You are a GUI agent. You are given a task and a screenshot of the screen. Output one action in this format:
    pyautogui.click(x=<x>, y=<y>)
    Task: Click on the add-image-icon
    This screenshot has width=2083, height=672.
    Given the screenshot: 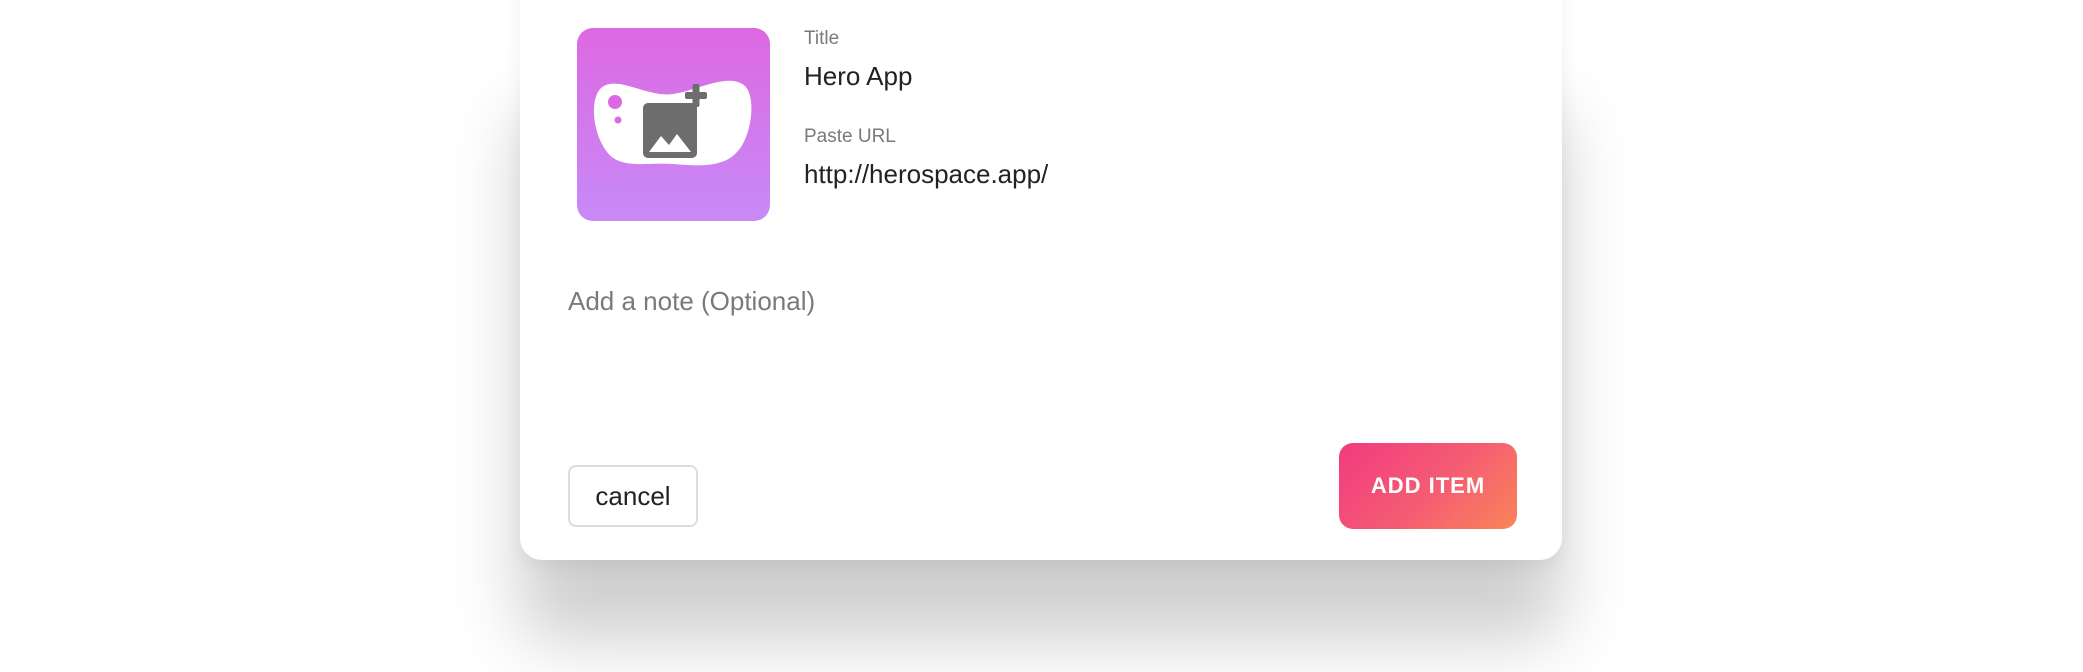 What is the action you would take?
    pyautogui.click(x=672, y=123)
    